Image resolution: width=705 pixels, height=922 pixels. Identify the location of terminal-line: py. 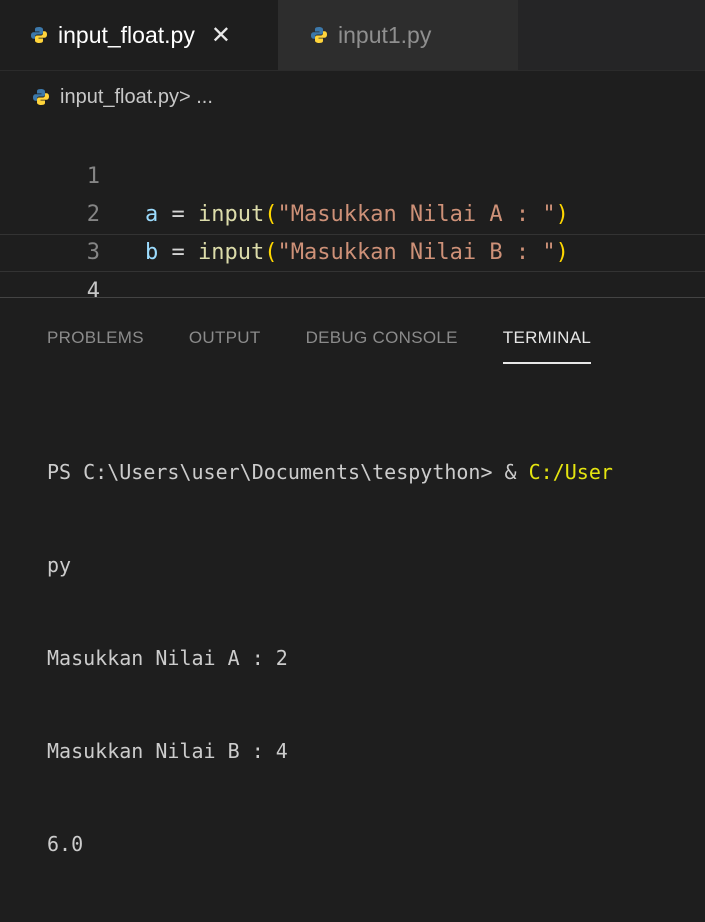
(59, 565).